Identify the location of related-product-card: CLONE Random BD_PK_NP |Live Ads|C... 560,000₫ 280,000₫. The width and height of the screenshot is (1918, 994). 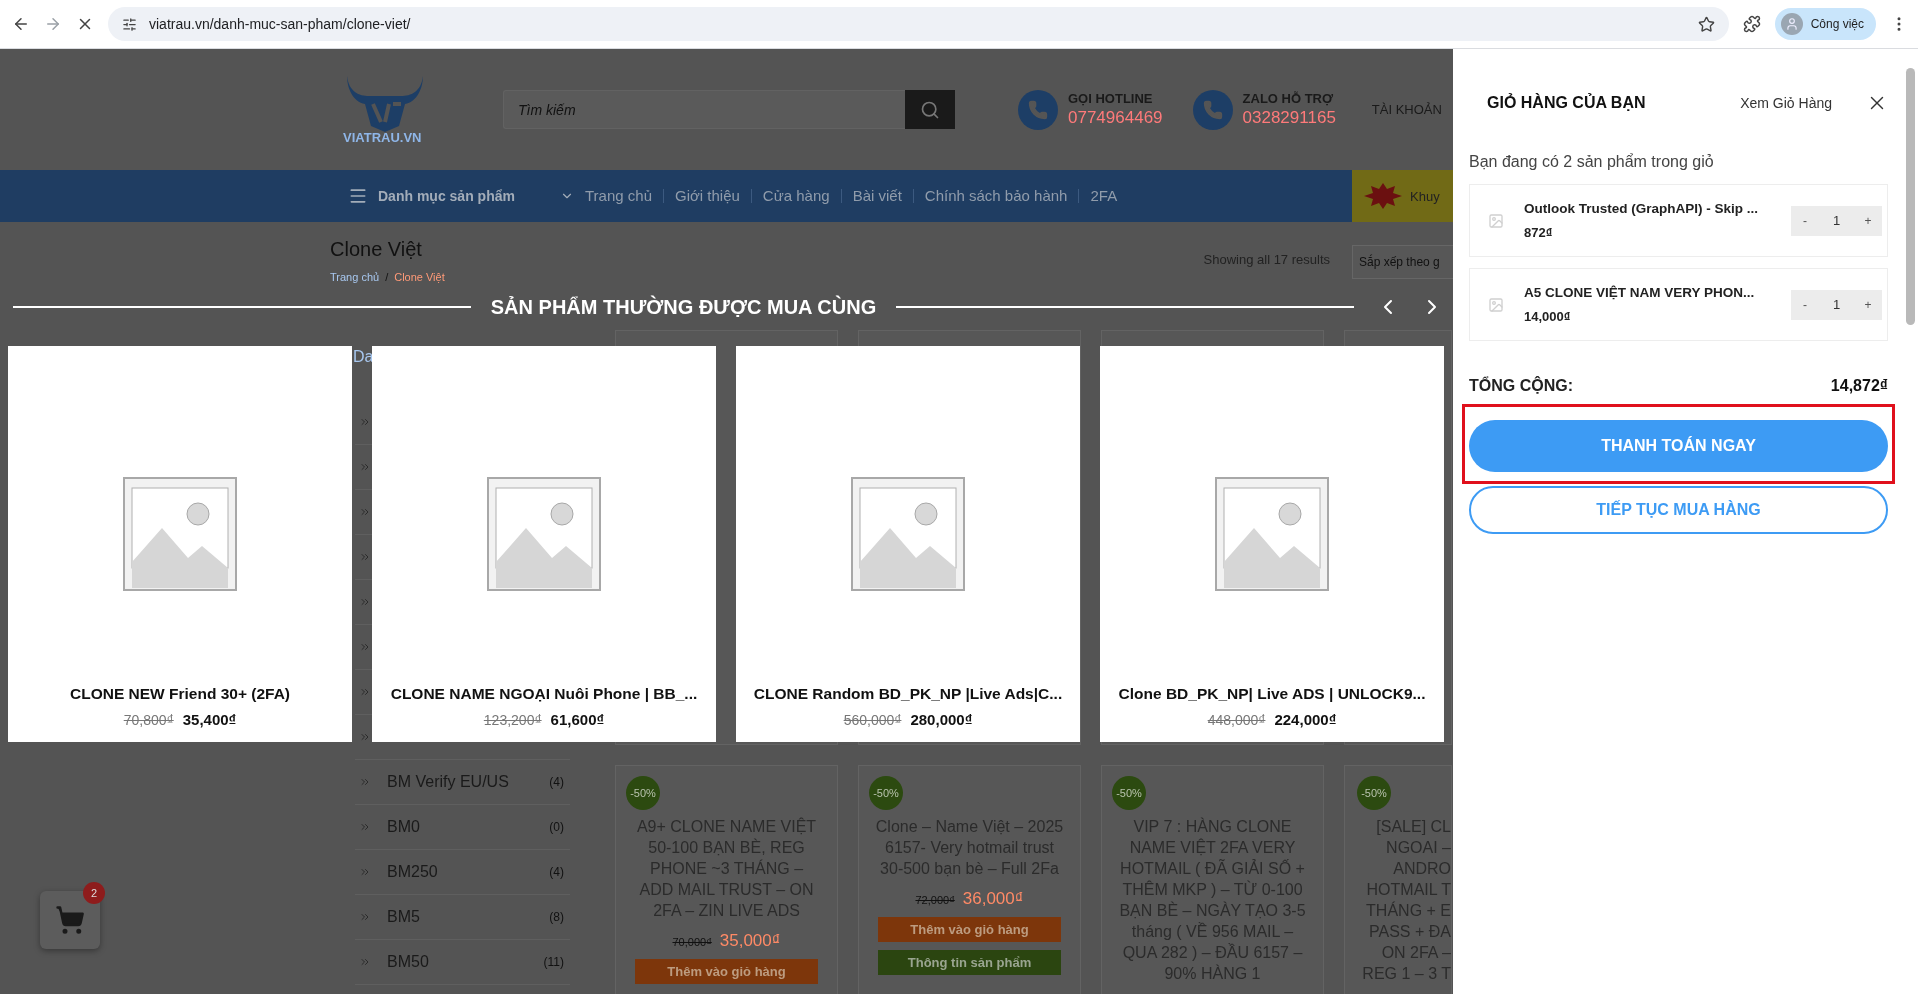
(908, 544).